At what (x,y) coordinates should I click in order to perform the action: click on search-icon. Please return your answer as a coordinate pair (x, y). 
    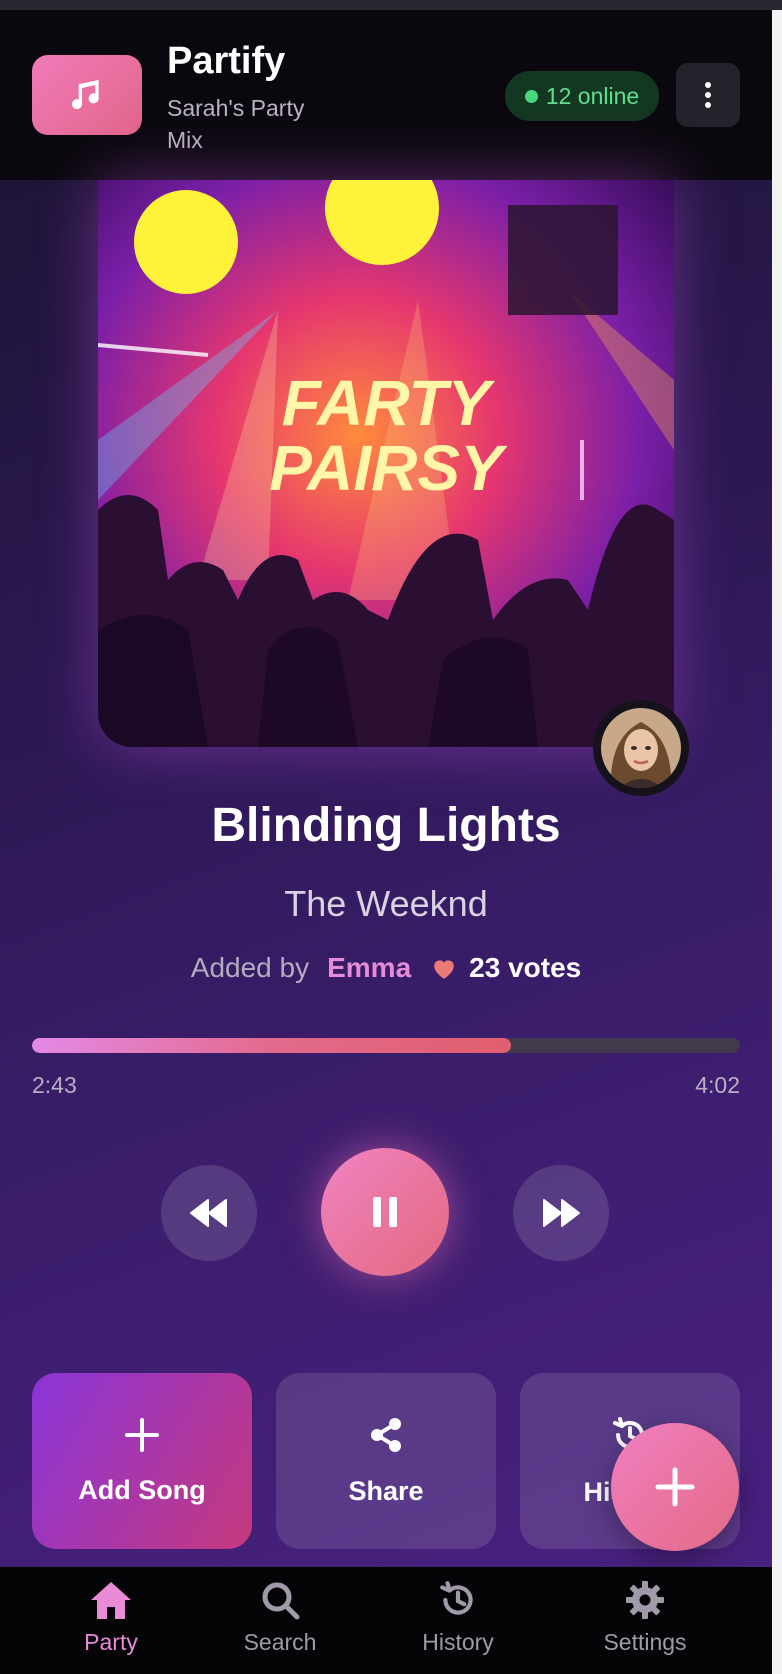
    Looking at the image, I should click on (281, 1601).